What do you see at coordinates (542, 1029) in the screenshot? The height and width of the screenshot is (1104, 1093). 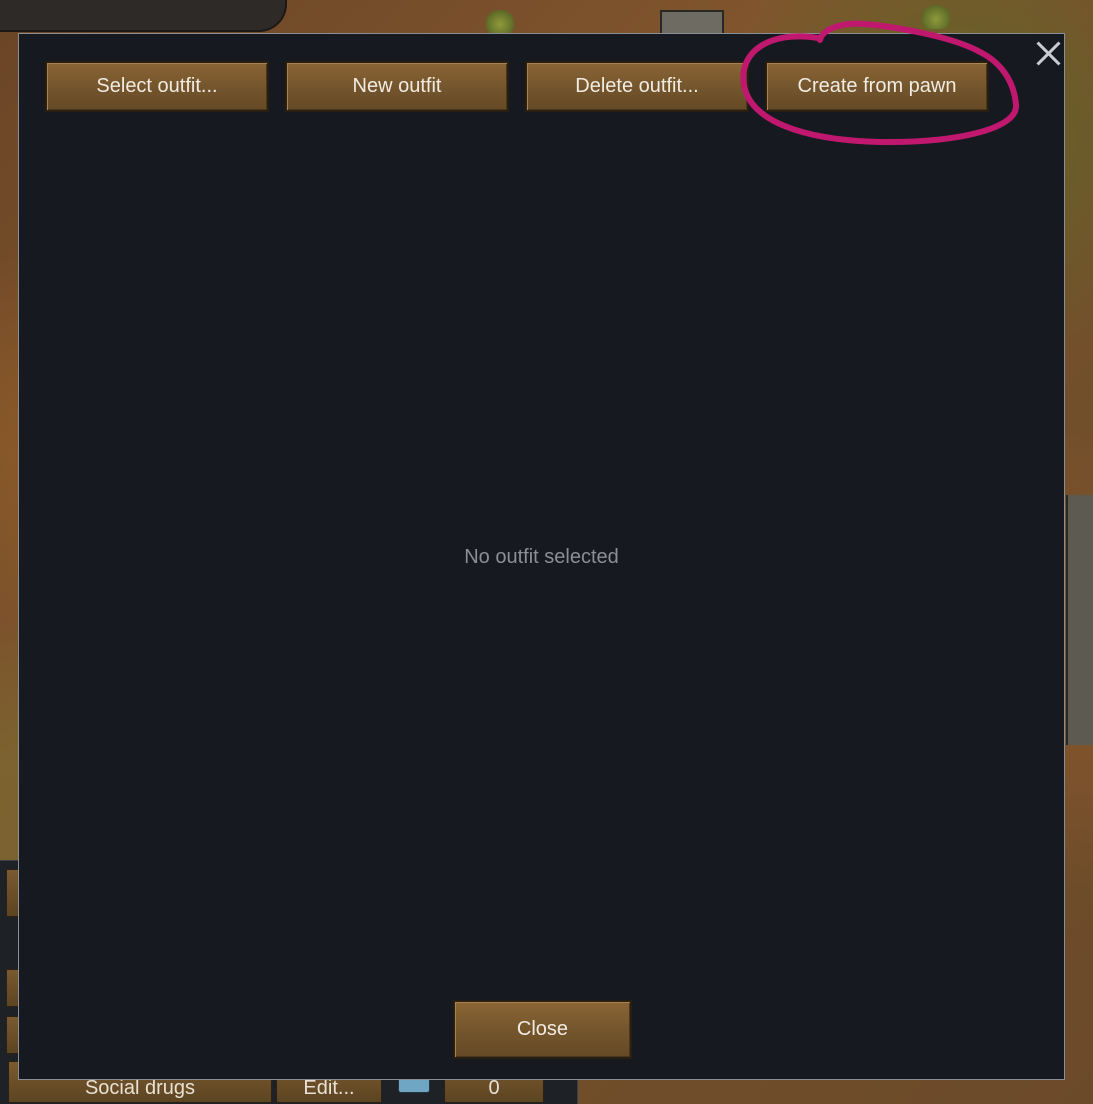 I see `close-button: Close` at bounding box center [542, 1029].